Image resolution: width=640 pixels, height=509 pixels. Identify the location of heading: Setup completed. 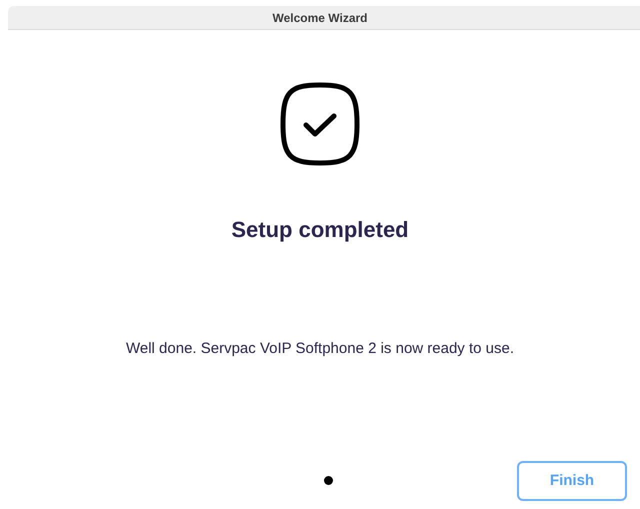
(320, 230).